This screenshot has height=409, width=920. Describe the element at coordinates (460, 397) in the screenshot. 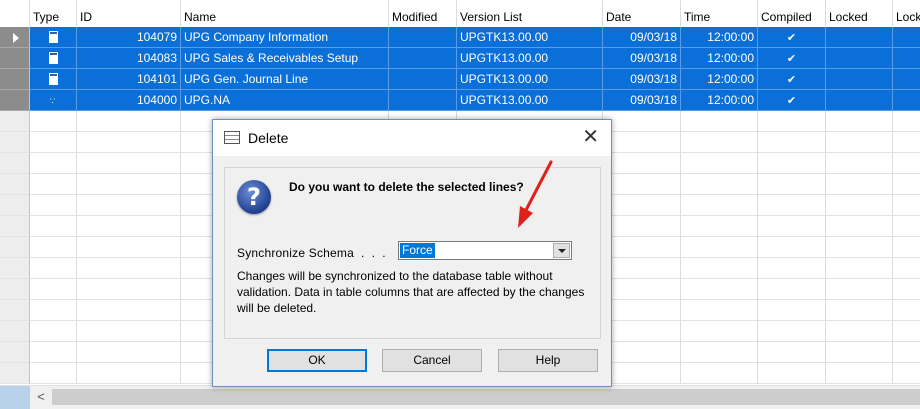

I see `horizontal-scrollbar: <` at that location.